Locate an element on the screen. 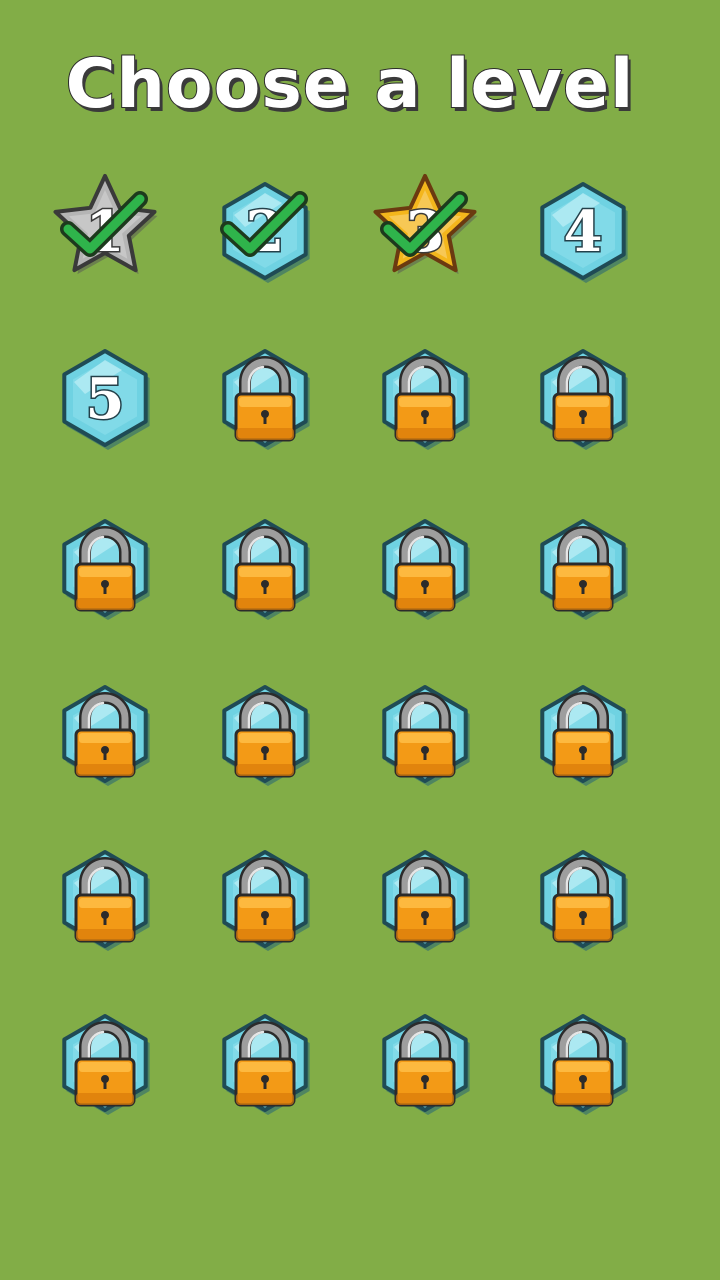  level-number: 4 is located at coordinates (583, 232).